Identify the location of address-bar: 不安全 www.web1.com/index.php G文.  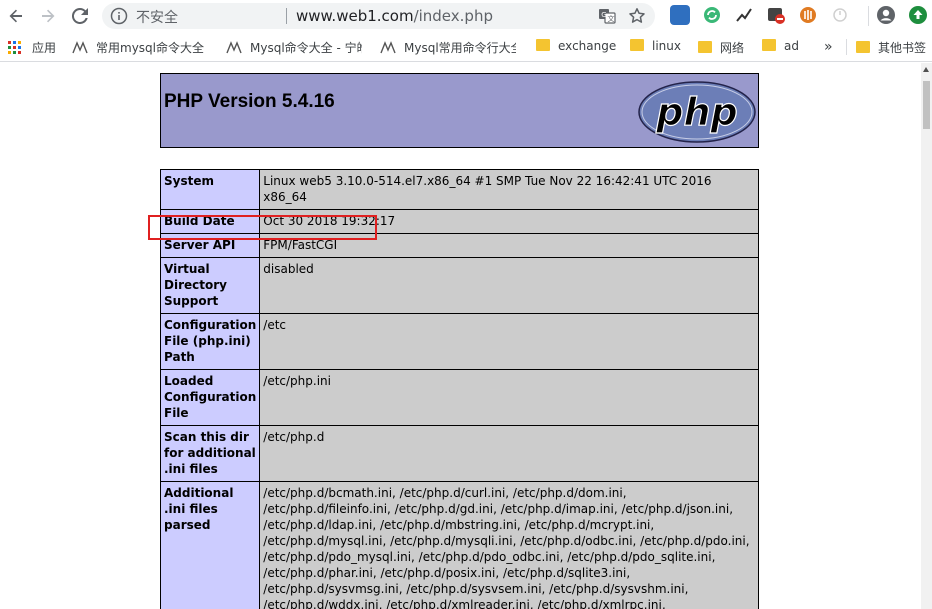
(378, 16).